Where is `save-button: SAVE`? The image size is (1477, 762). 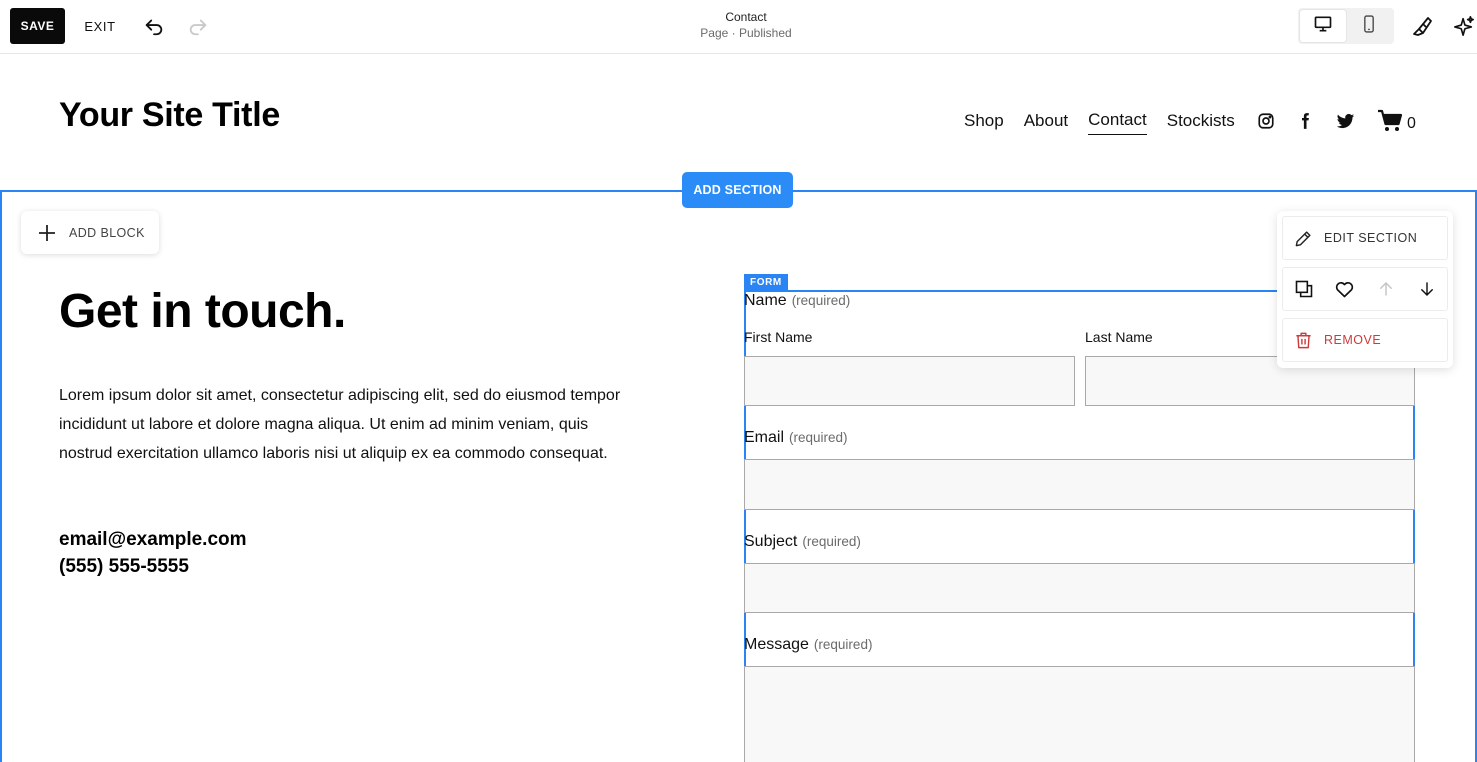
save-button: SAVE is located at coordinates (37, 26).